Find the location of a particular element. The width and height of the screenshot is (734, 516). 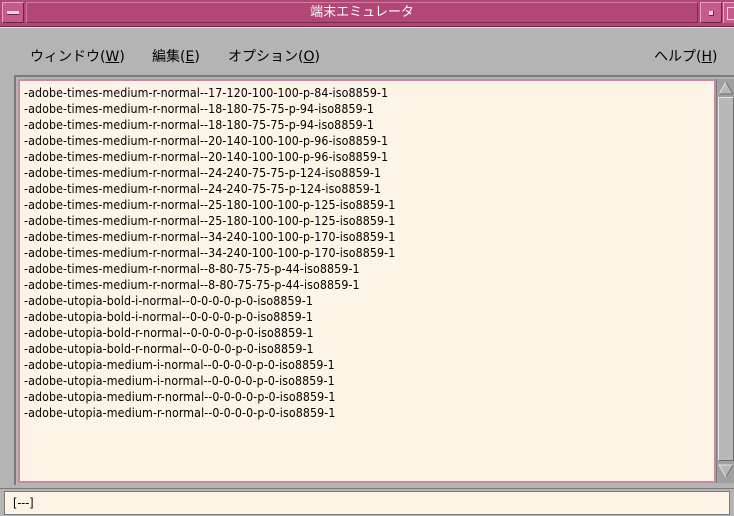

menu-window-suffix: ) is located at coordinates (122, 57).